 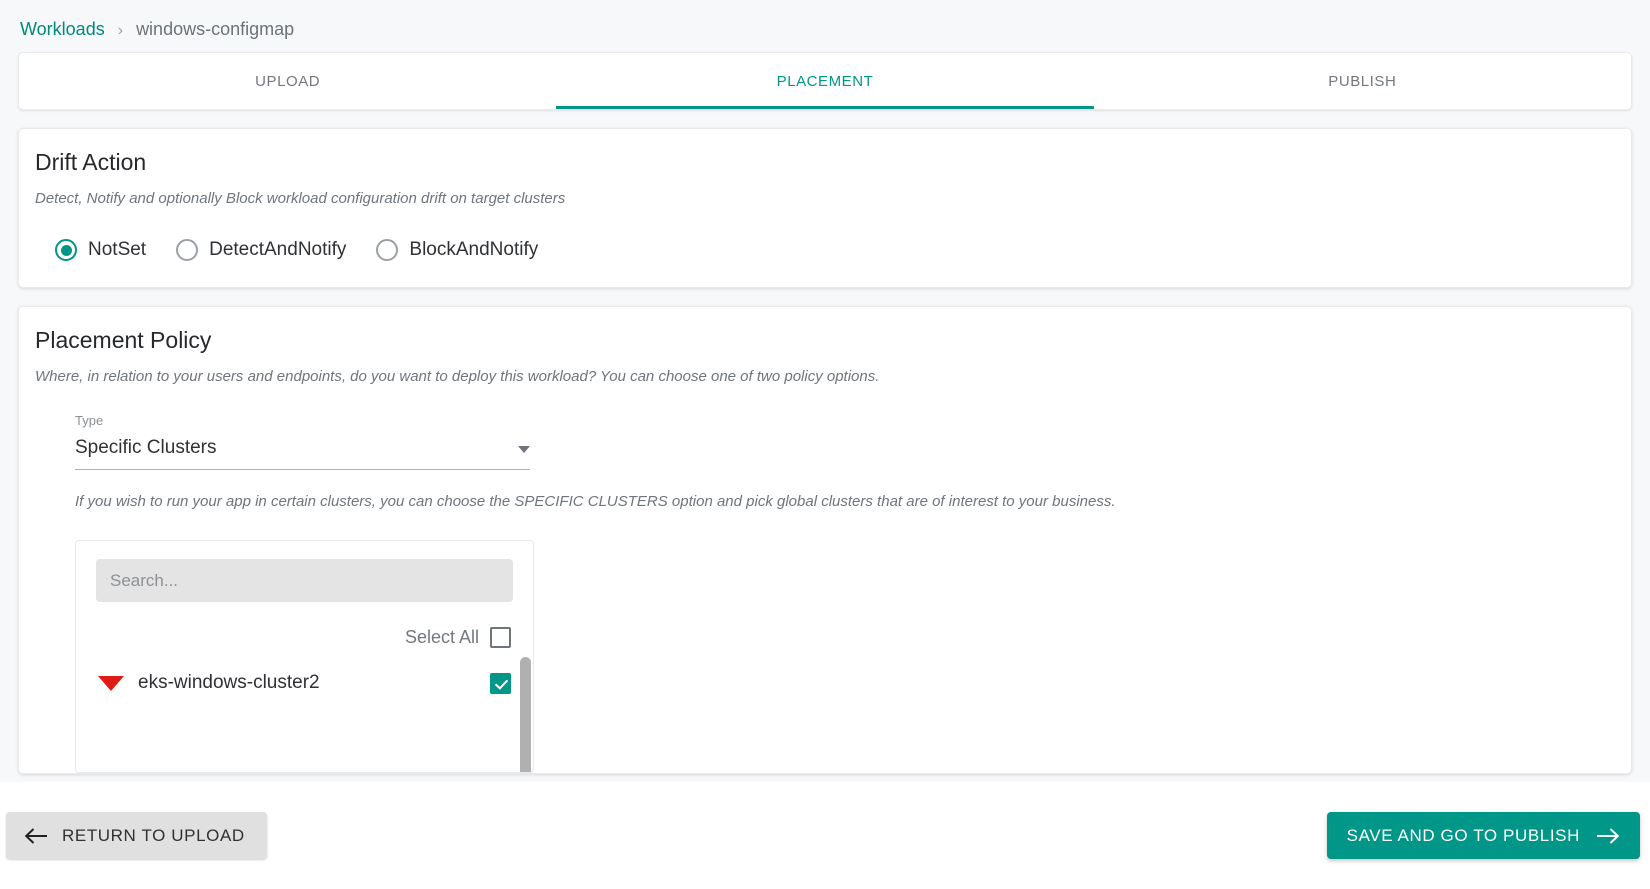 I want to click on cluster-search-input, so click(x=304, y=580).